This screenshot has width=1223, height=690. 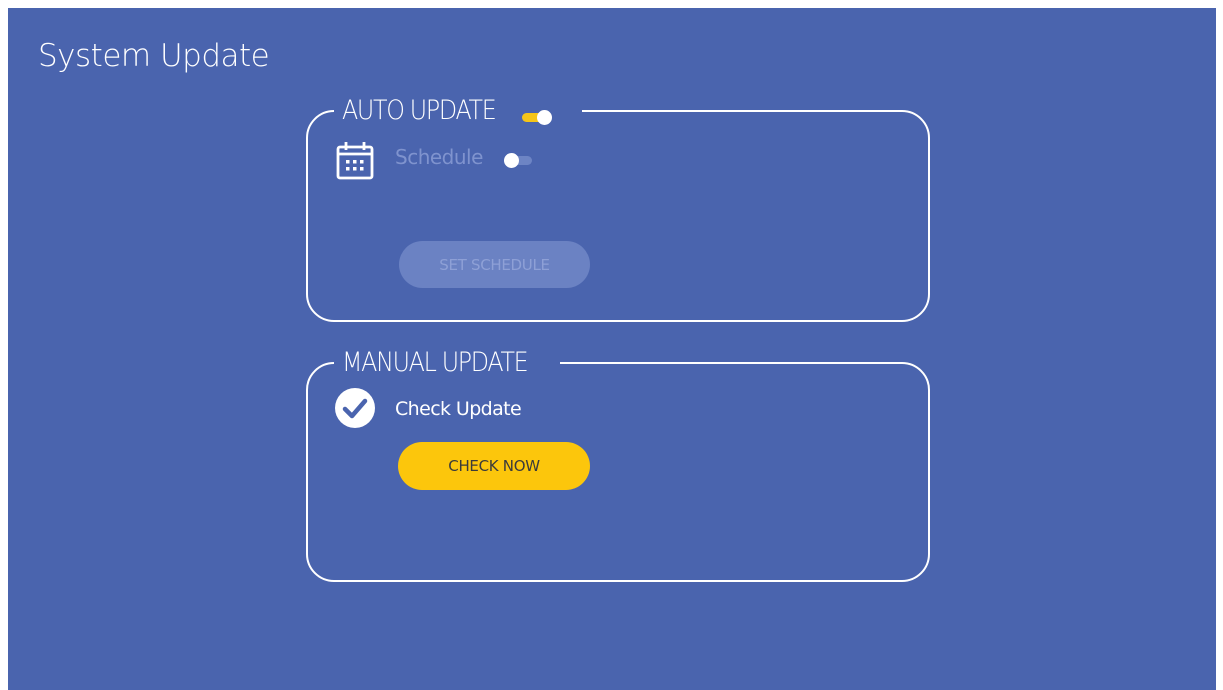 I want to click on auto-update-toggle-knob, so click(x=544, y=117).